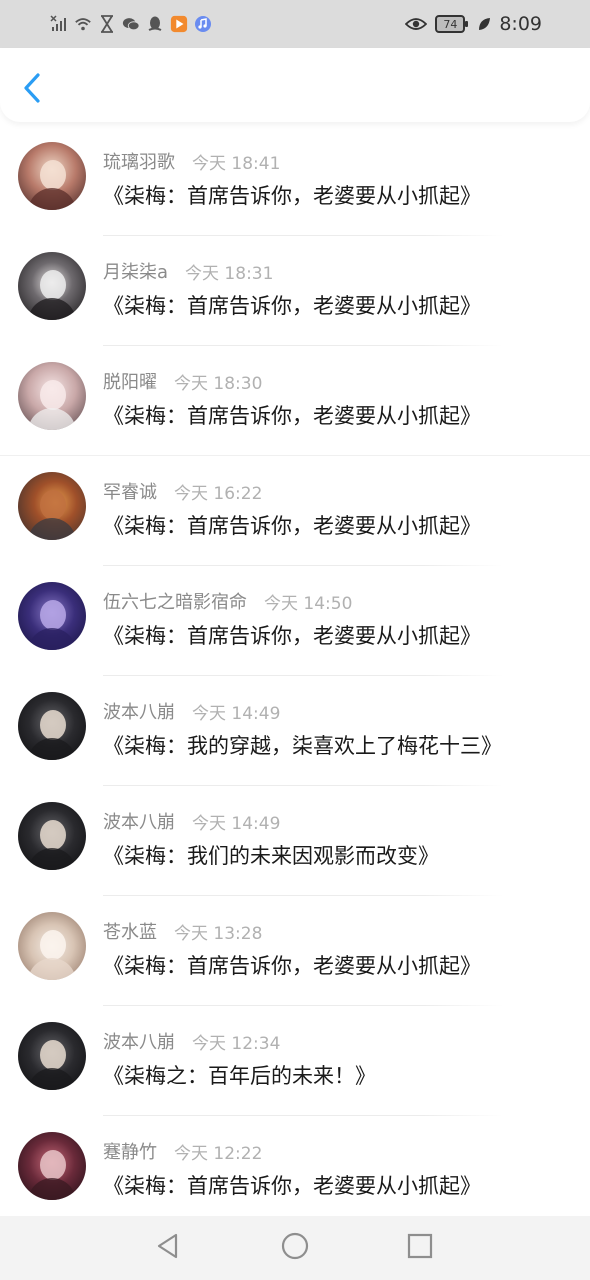  I want to click on leaf-icon, so click(484, 24).